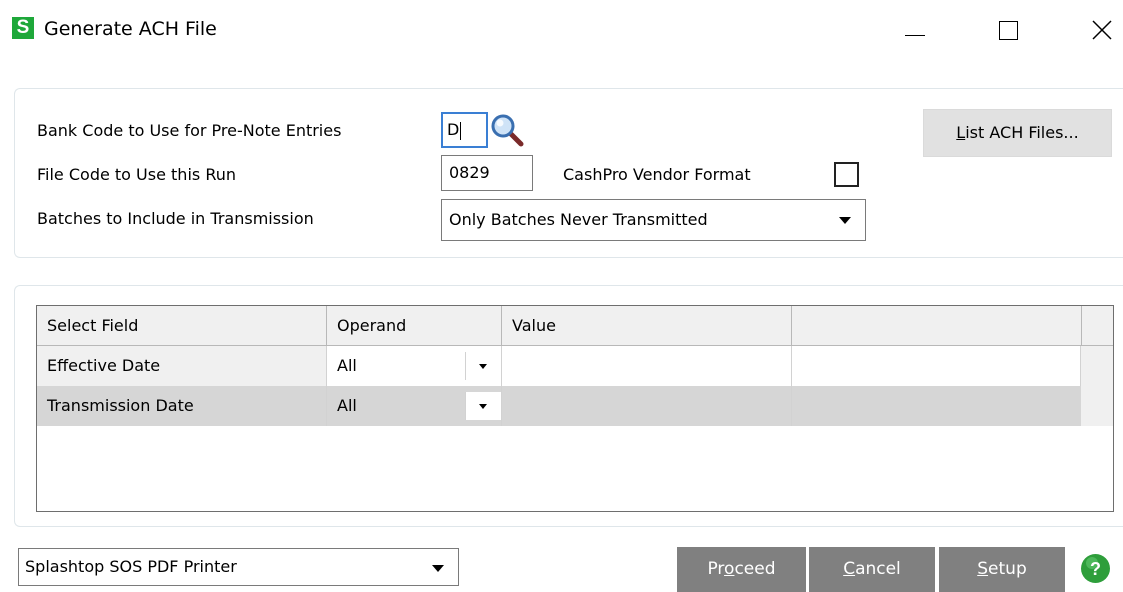  What do you see at coordinates (878, 569) in the screenshot?
I see `cancel-label: ancel` at bounding box center [878, 569].